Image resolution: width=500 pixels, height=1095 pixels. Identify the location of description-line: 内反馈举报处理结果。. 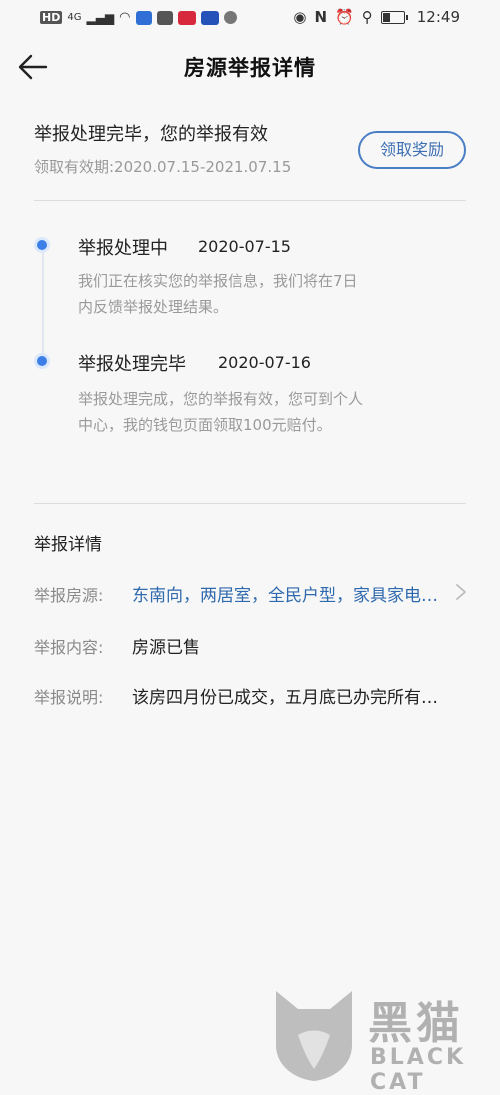
(153, 307).